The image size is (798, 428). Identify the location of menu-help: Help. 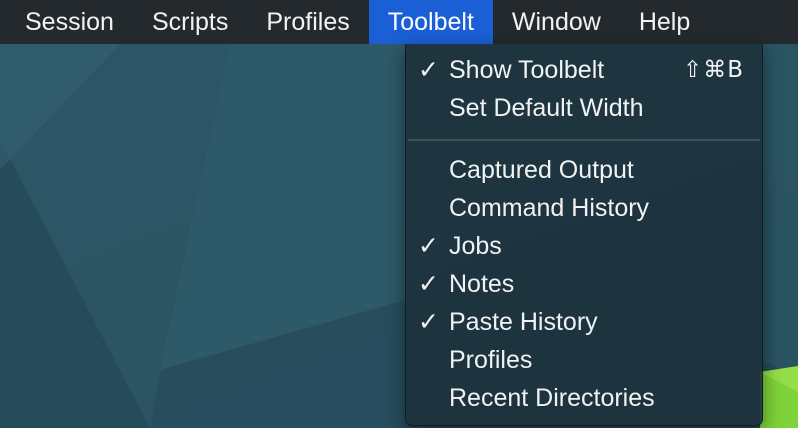
(664, 22).